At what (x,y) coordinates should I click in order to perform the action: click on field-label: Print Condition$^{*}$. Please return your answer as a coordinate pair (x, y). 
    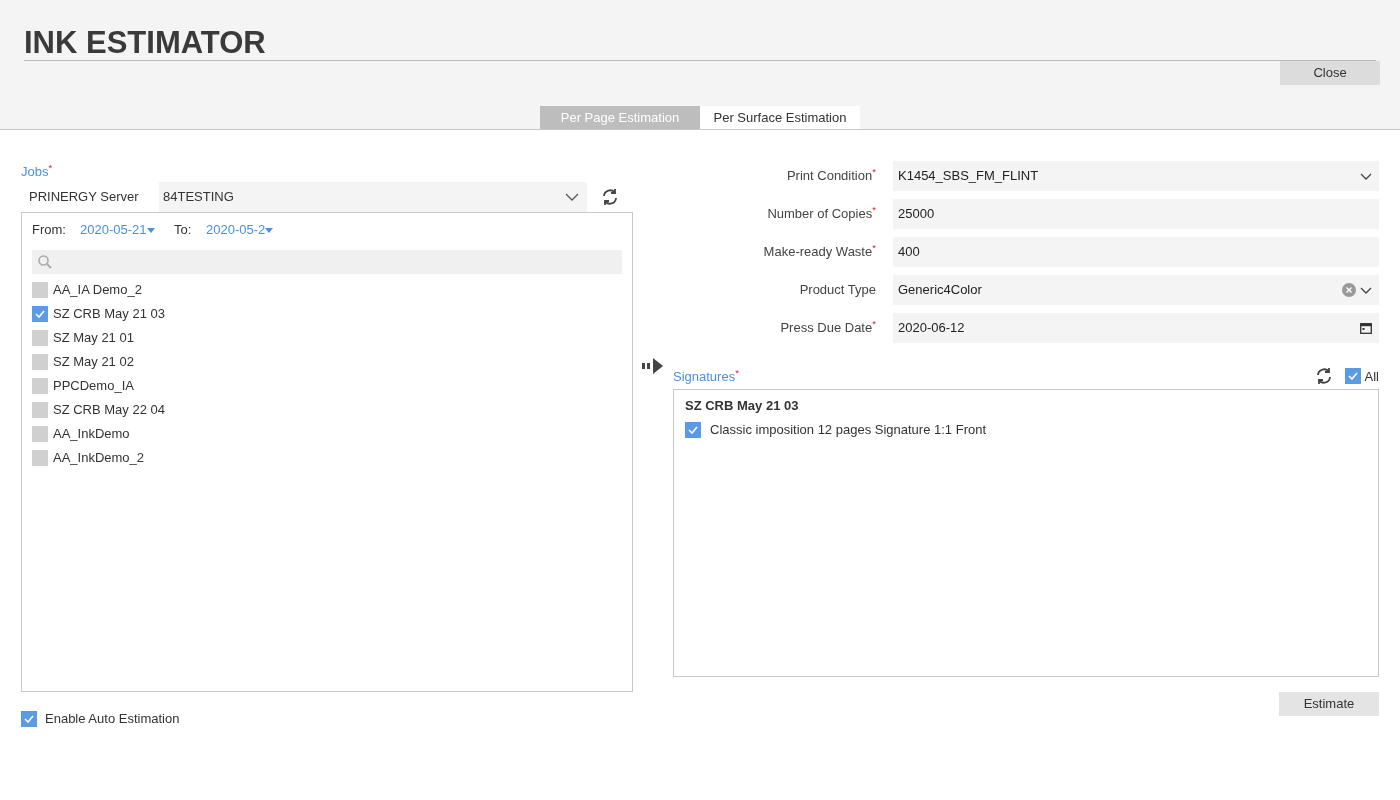
    Looking at the image, I should click on (831, 176).